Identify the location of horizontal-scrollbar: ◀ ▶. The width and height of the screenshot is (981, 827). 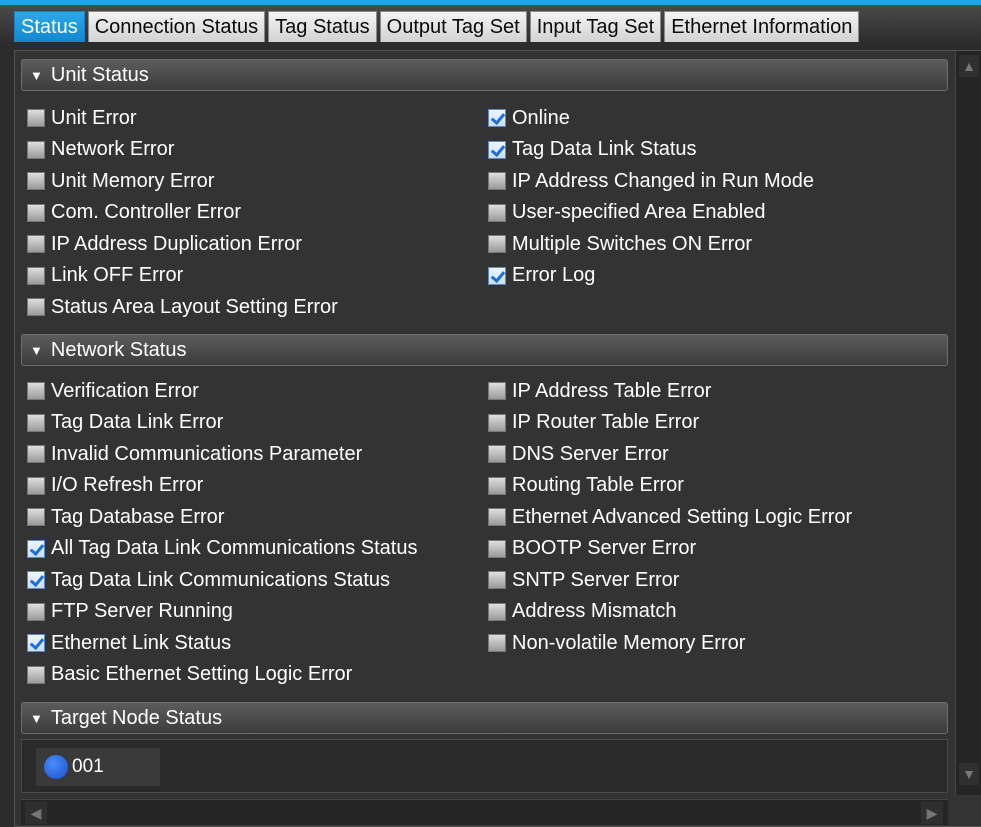
(484, 812).